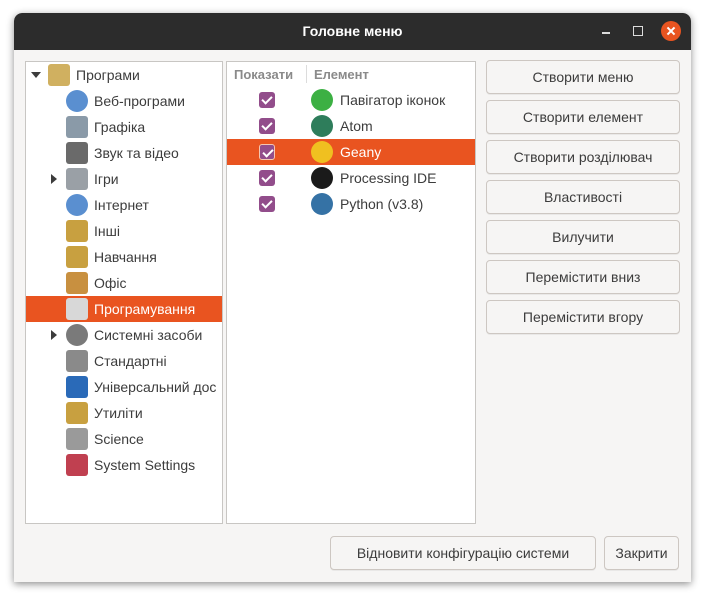 The image size is (709, 599). I want to click on tree-item-games: Ігри, so click(124, 179).